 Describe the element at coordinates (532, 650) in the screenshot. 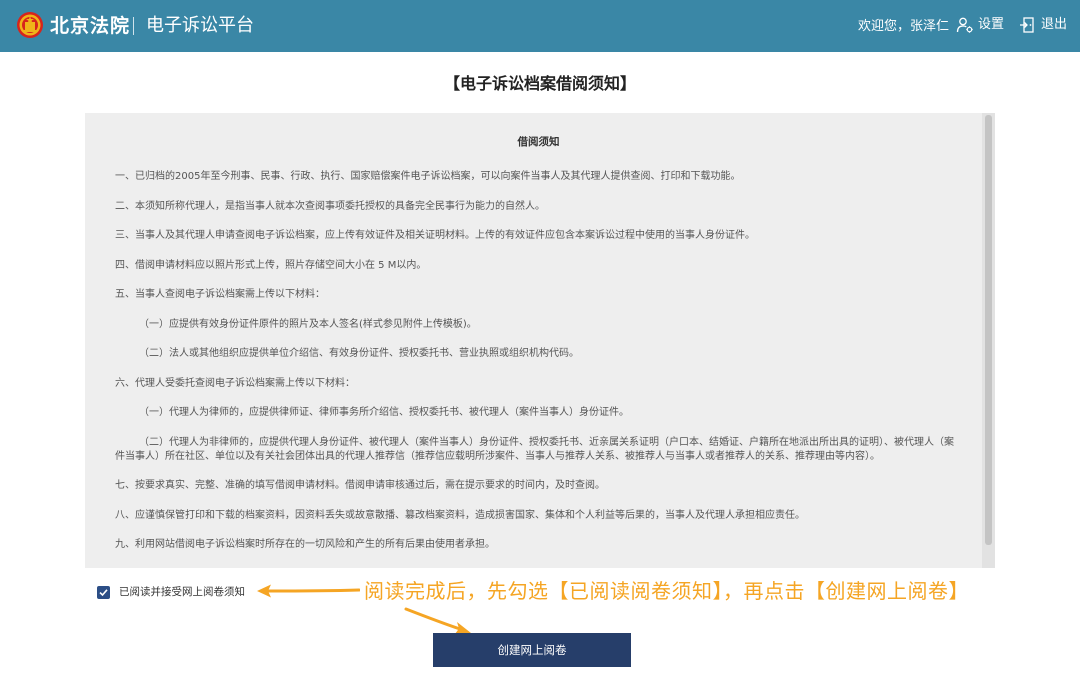

I see `create-online-review-button: 创建网上阅卷` at that location.